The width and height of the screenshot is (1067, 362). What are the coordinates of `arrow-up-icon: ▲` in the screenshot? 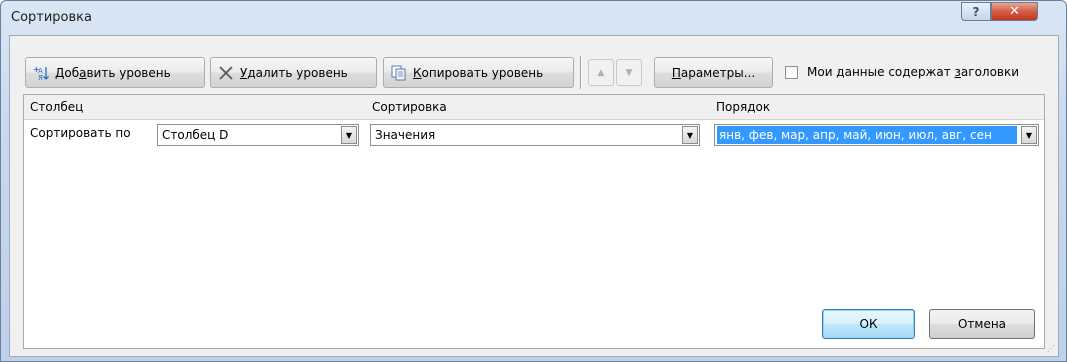 It's located at (601, 72).